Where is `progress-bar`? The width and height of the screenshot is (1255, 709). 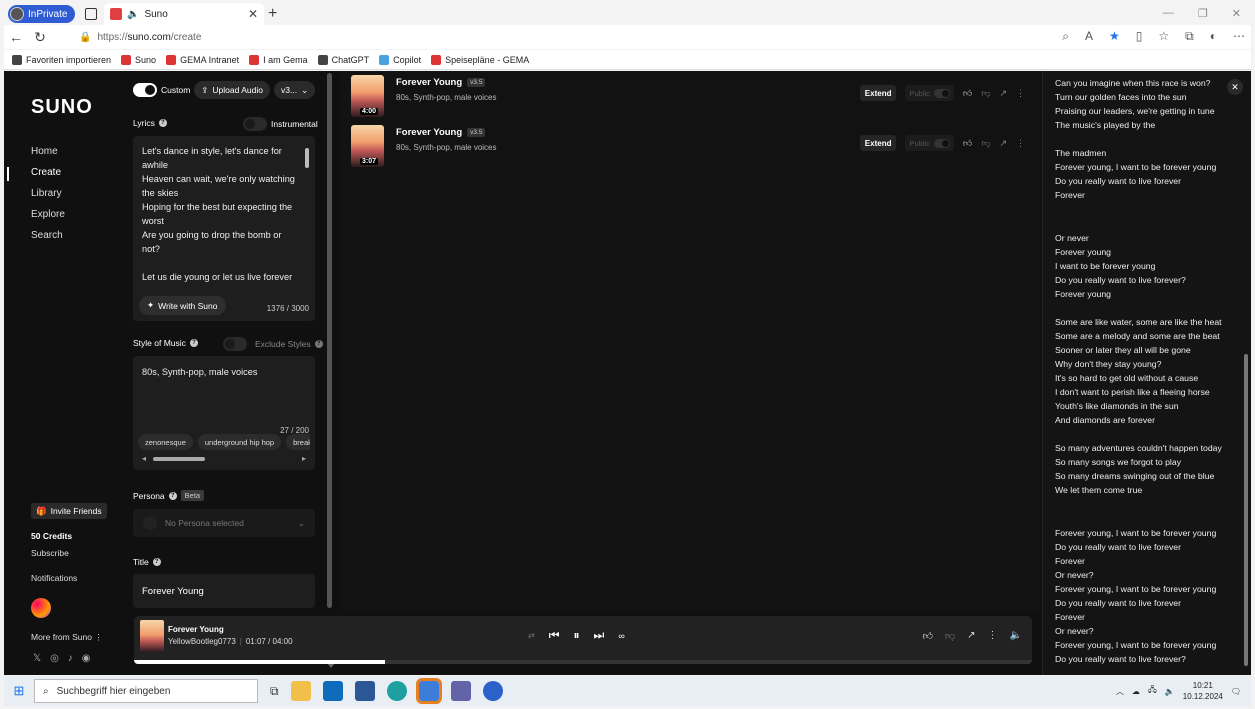 progress-bar is located at coordinates (583, 662).